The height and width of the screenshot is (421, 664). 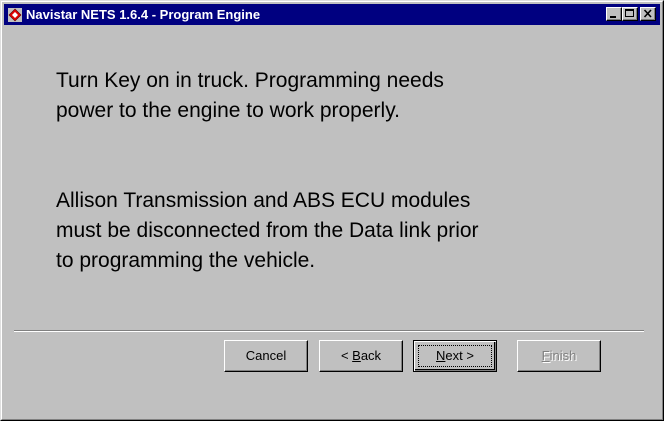 What do you see at coordinates (613, 17) in the screenshot?
I see `minimize-icon` at bounding box center [613, 17].